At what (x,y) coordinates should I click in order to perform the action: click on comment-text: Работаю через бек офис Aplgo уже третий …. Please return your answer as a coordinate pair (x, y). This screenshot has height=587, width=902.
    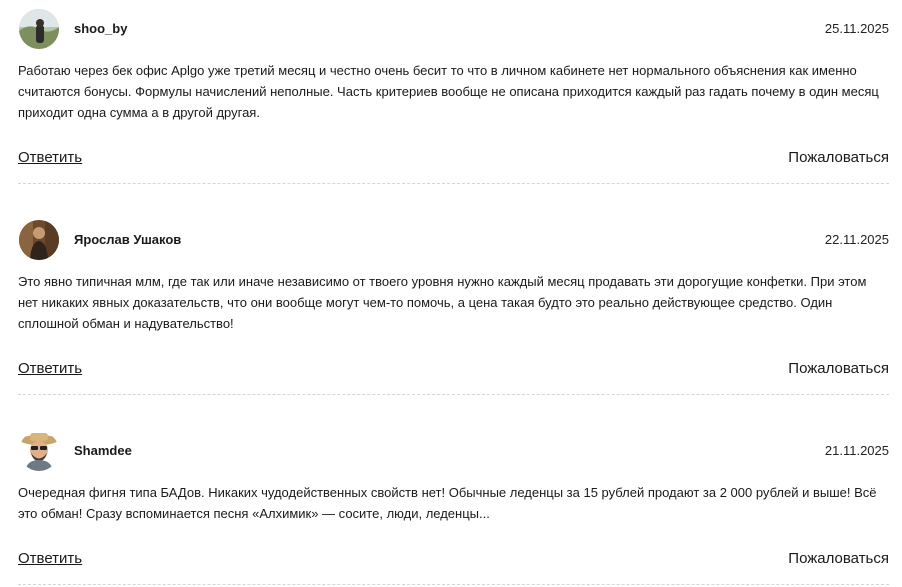
    Looking at the image, I should click on (448, 91).